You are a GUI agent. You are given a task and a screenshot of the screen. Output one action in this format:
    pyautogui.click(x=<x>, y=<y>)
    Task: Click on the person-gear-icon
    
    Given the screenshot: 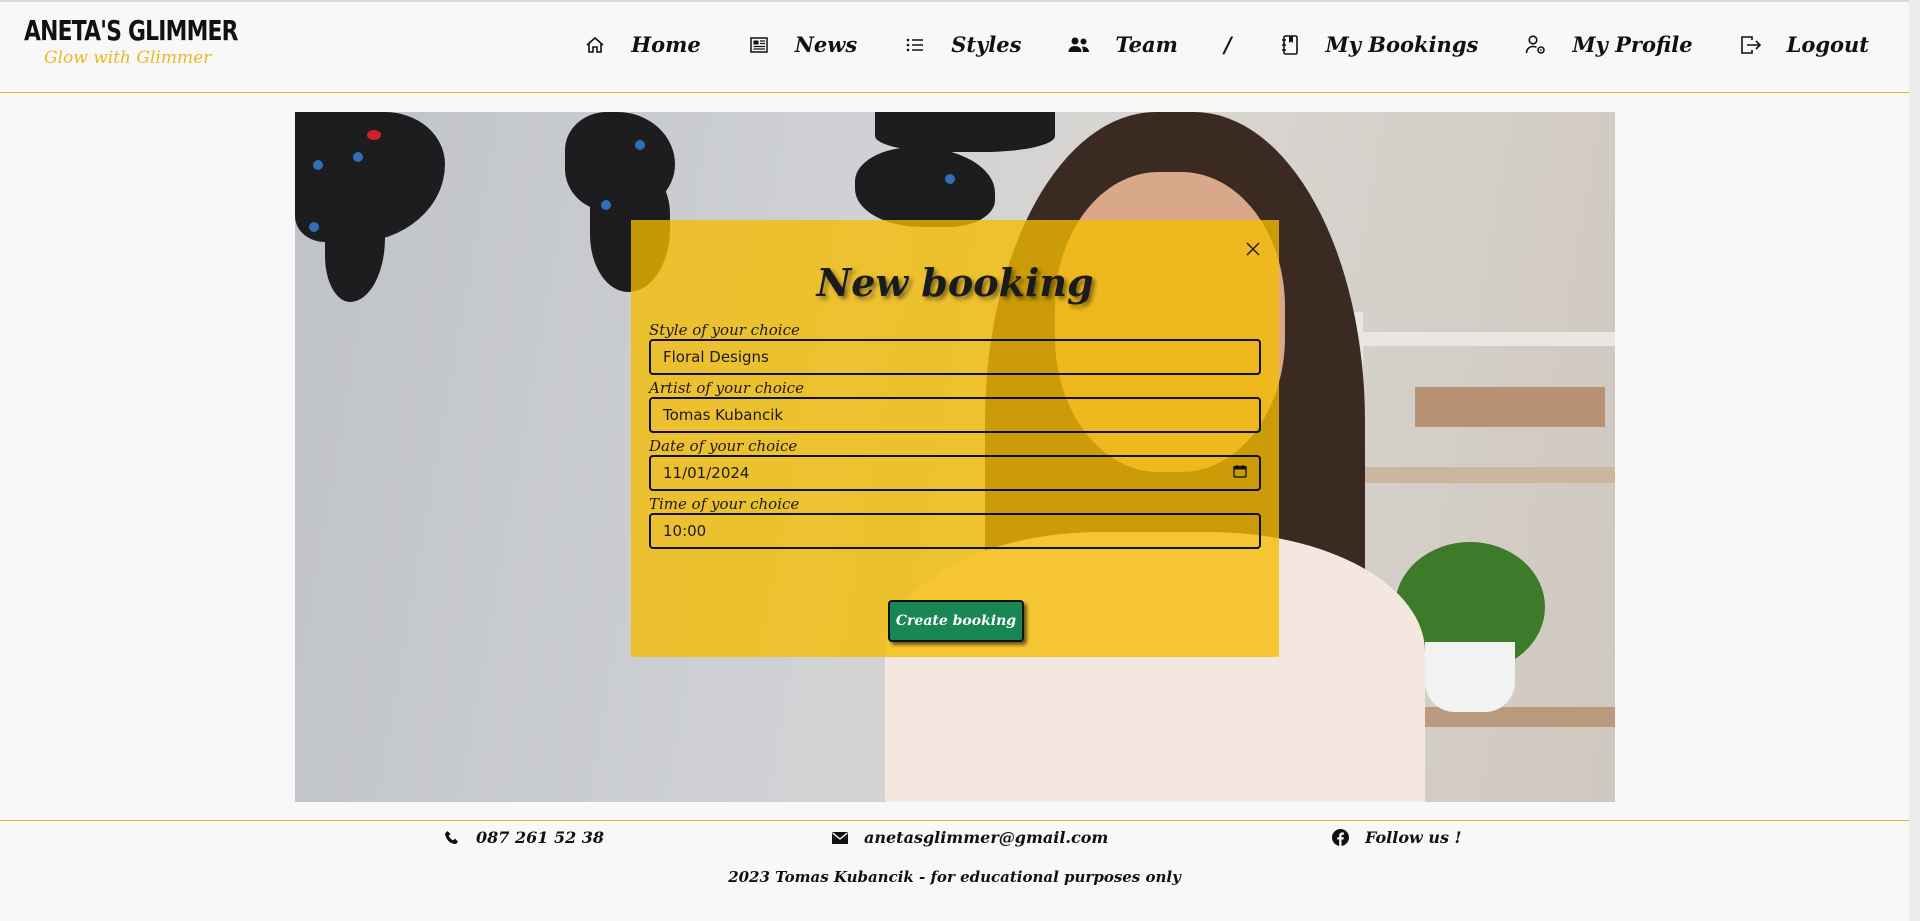 What is the action you would take?
    pyautogui.click(x=1536, y=45)
    